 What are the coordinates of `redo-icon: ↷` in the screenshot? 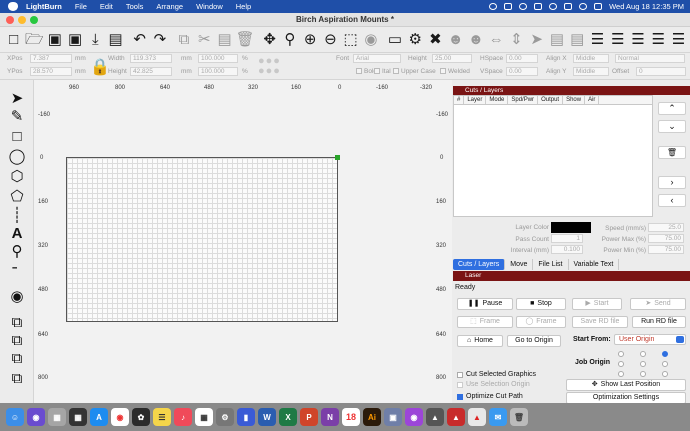 It's located at (159, 40).